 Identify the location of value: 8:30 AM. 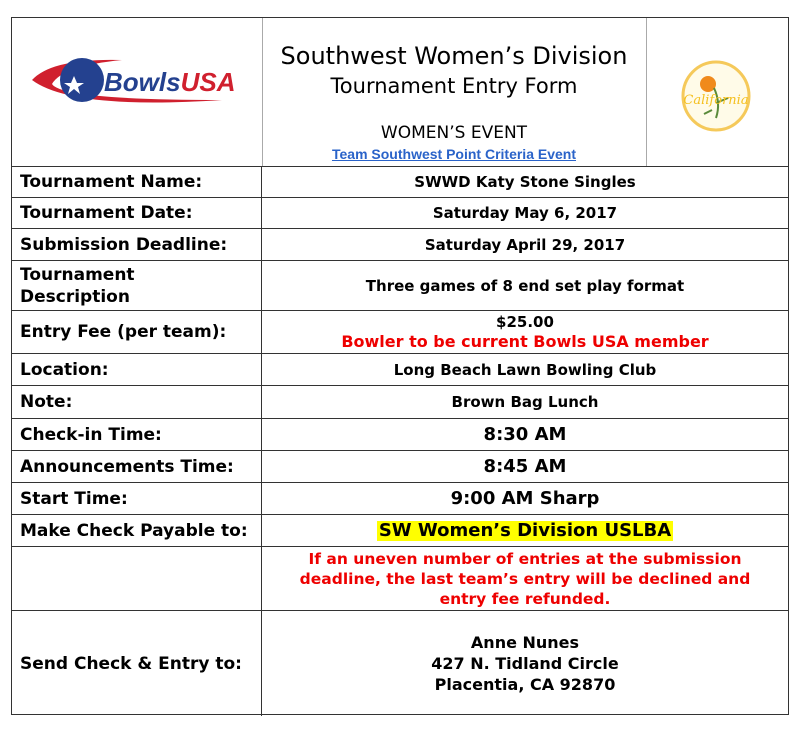
(525, 434).